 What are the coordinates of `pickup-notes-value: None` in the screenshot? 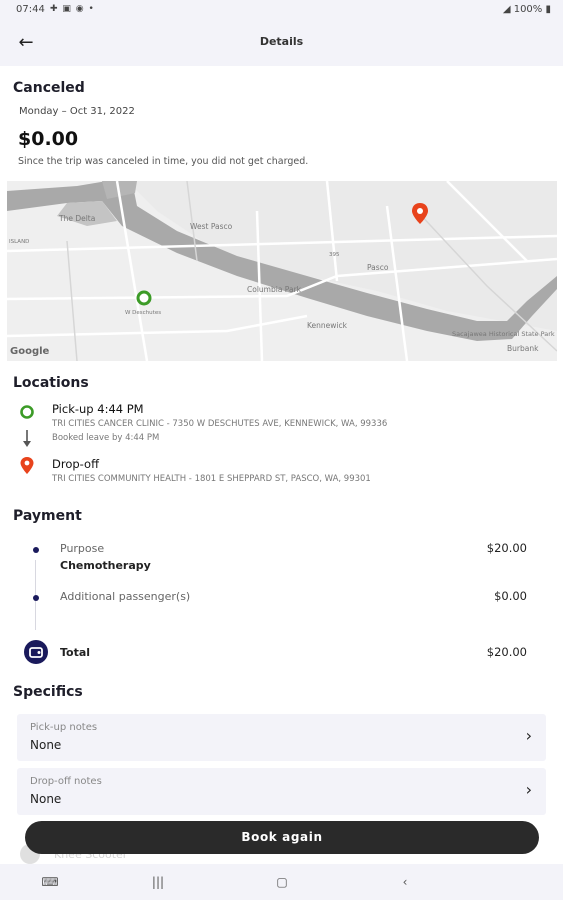 It's located at (46, 745).